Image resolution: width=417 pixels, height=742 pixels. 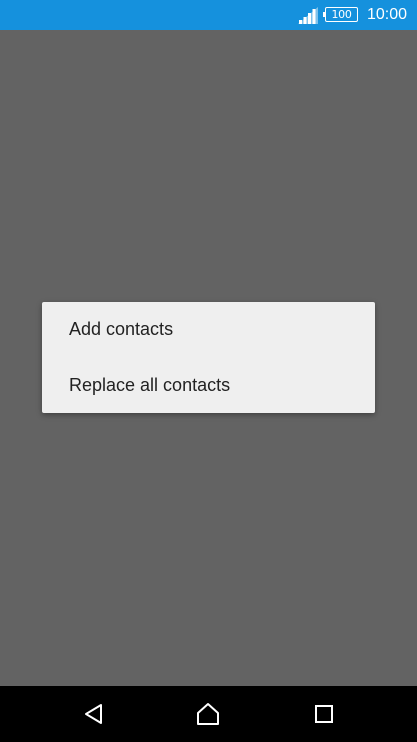 I want to click on recents-icon, so click(x=324, y=714).